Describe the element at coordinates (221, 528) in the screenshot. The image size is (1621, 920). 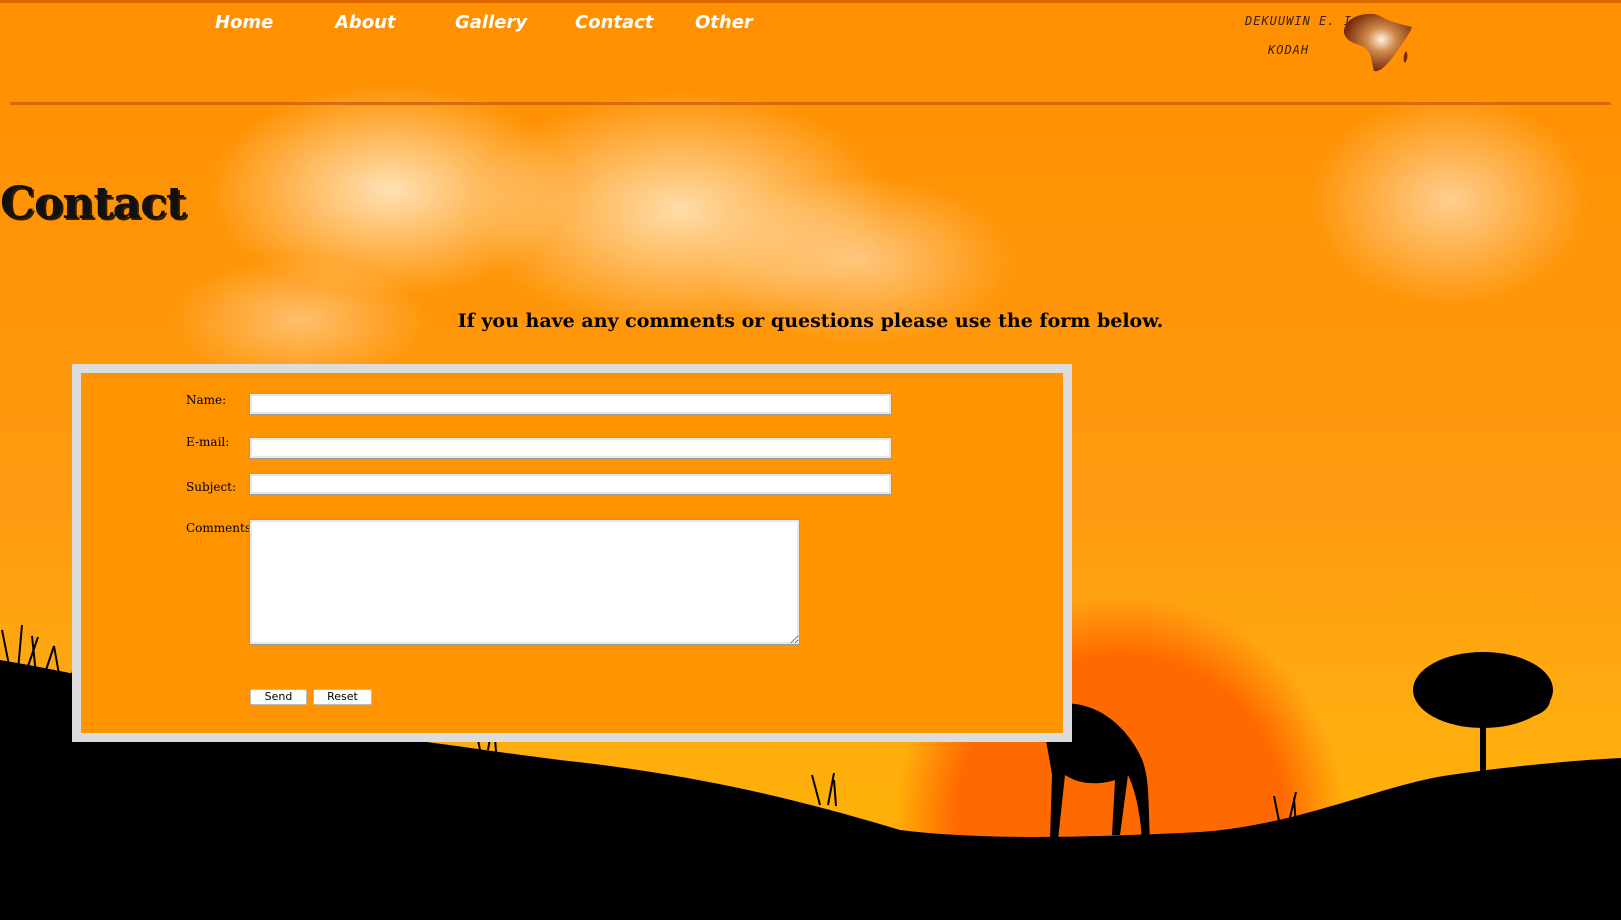
I see `comments-label: Comments:` at that location.